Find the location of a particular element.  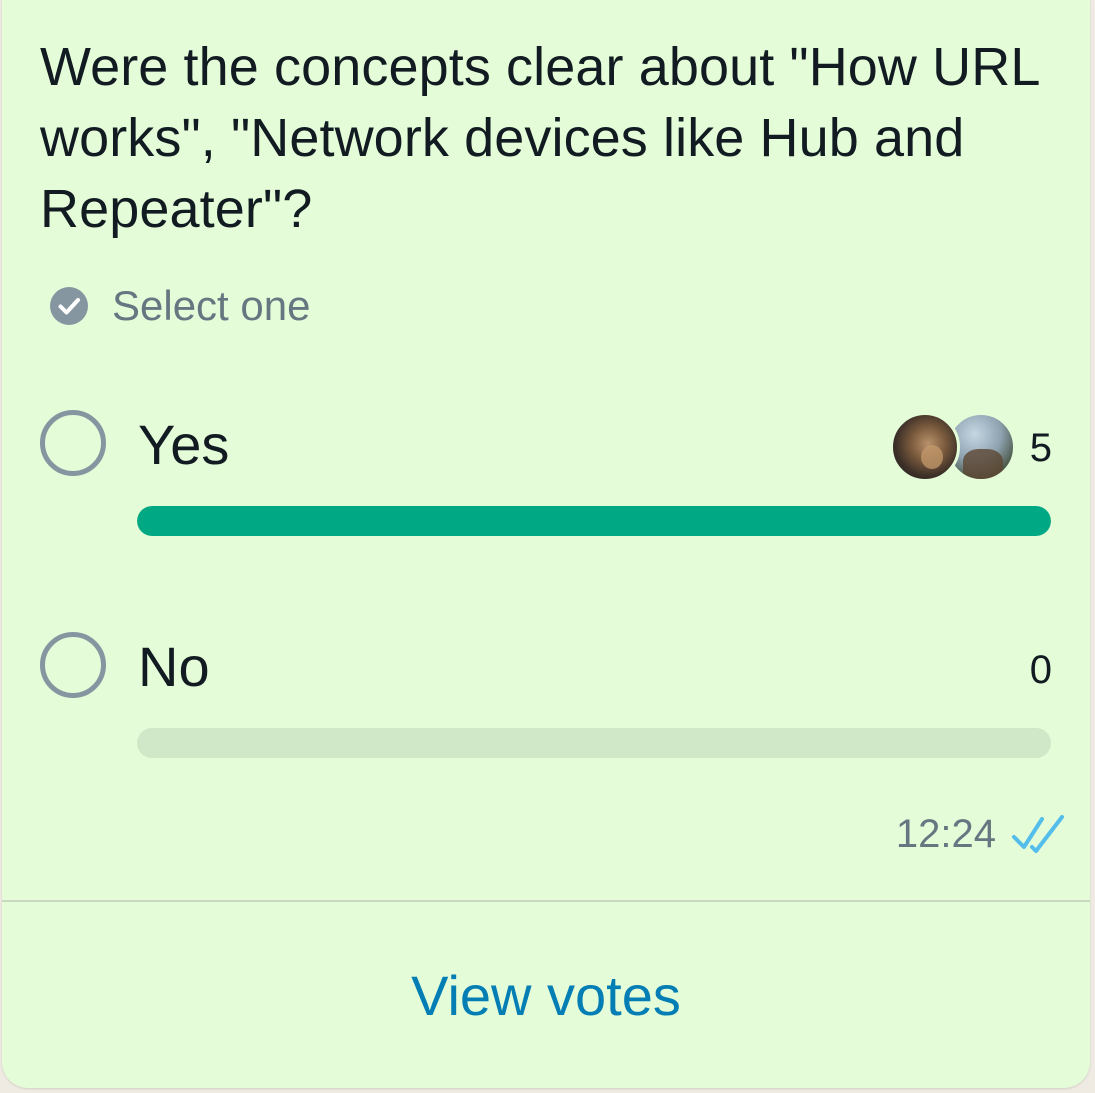

vote-count-yes: 5 is located at coordinates (1040, 448).